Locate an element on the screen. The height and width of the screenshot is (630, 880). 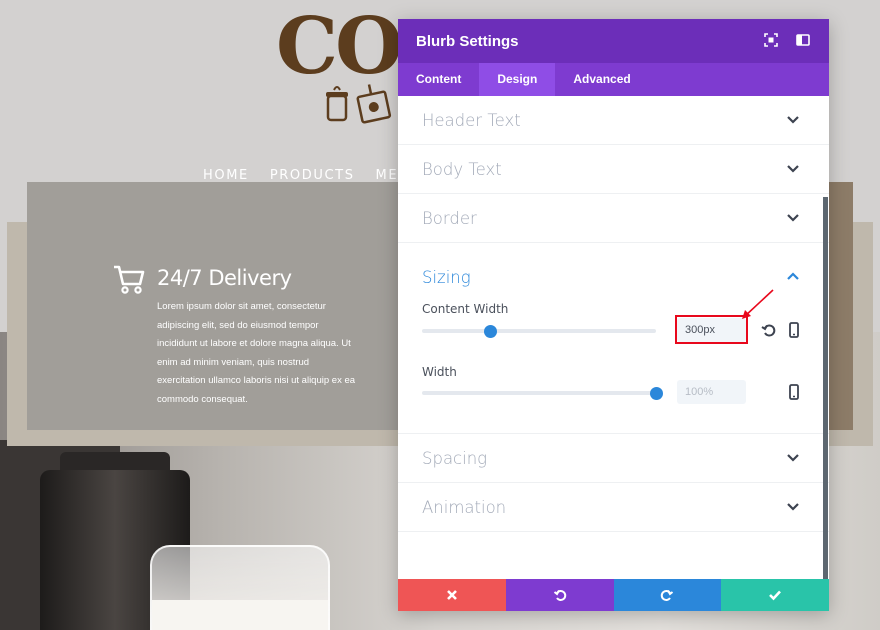
modal-footer is located at coordinates (613, 595).